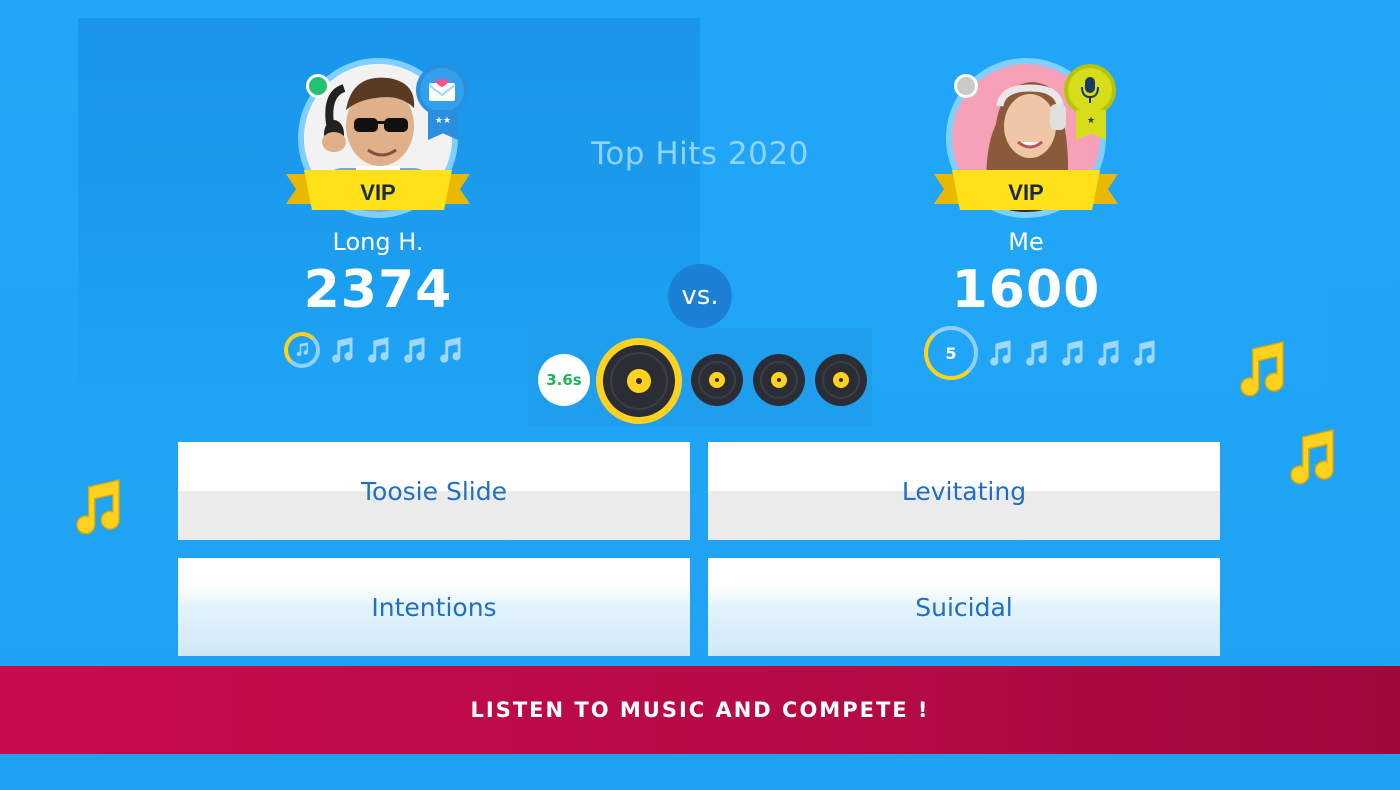 The width and height of the screenshot is (1400, 790). I want to click on playlist-title: Top Hits 2020, so click(700, 154).